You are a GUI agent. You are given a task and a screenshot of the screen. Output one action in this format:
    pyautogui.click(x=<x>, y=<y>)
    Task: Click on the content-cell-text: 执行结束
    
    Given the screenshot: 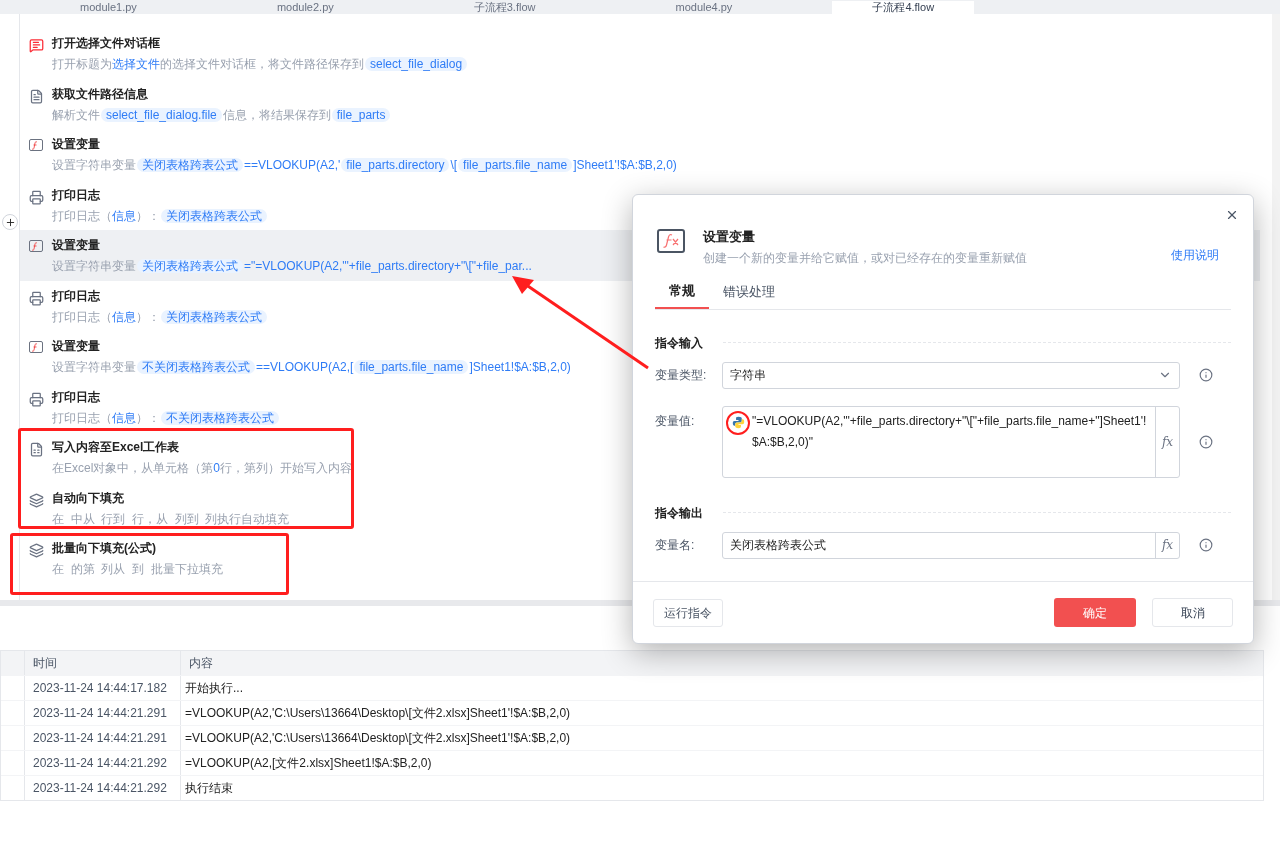 What is the action you would take?
    pyautogui.click(x=209, y=788)
    